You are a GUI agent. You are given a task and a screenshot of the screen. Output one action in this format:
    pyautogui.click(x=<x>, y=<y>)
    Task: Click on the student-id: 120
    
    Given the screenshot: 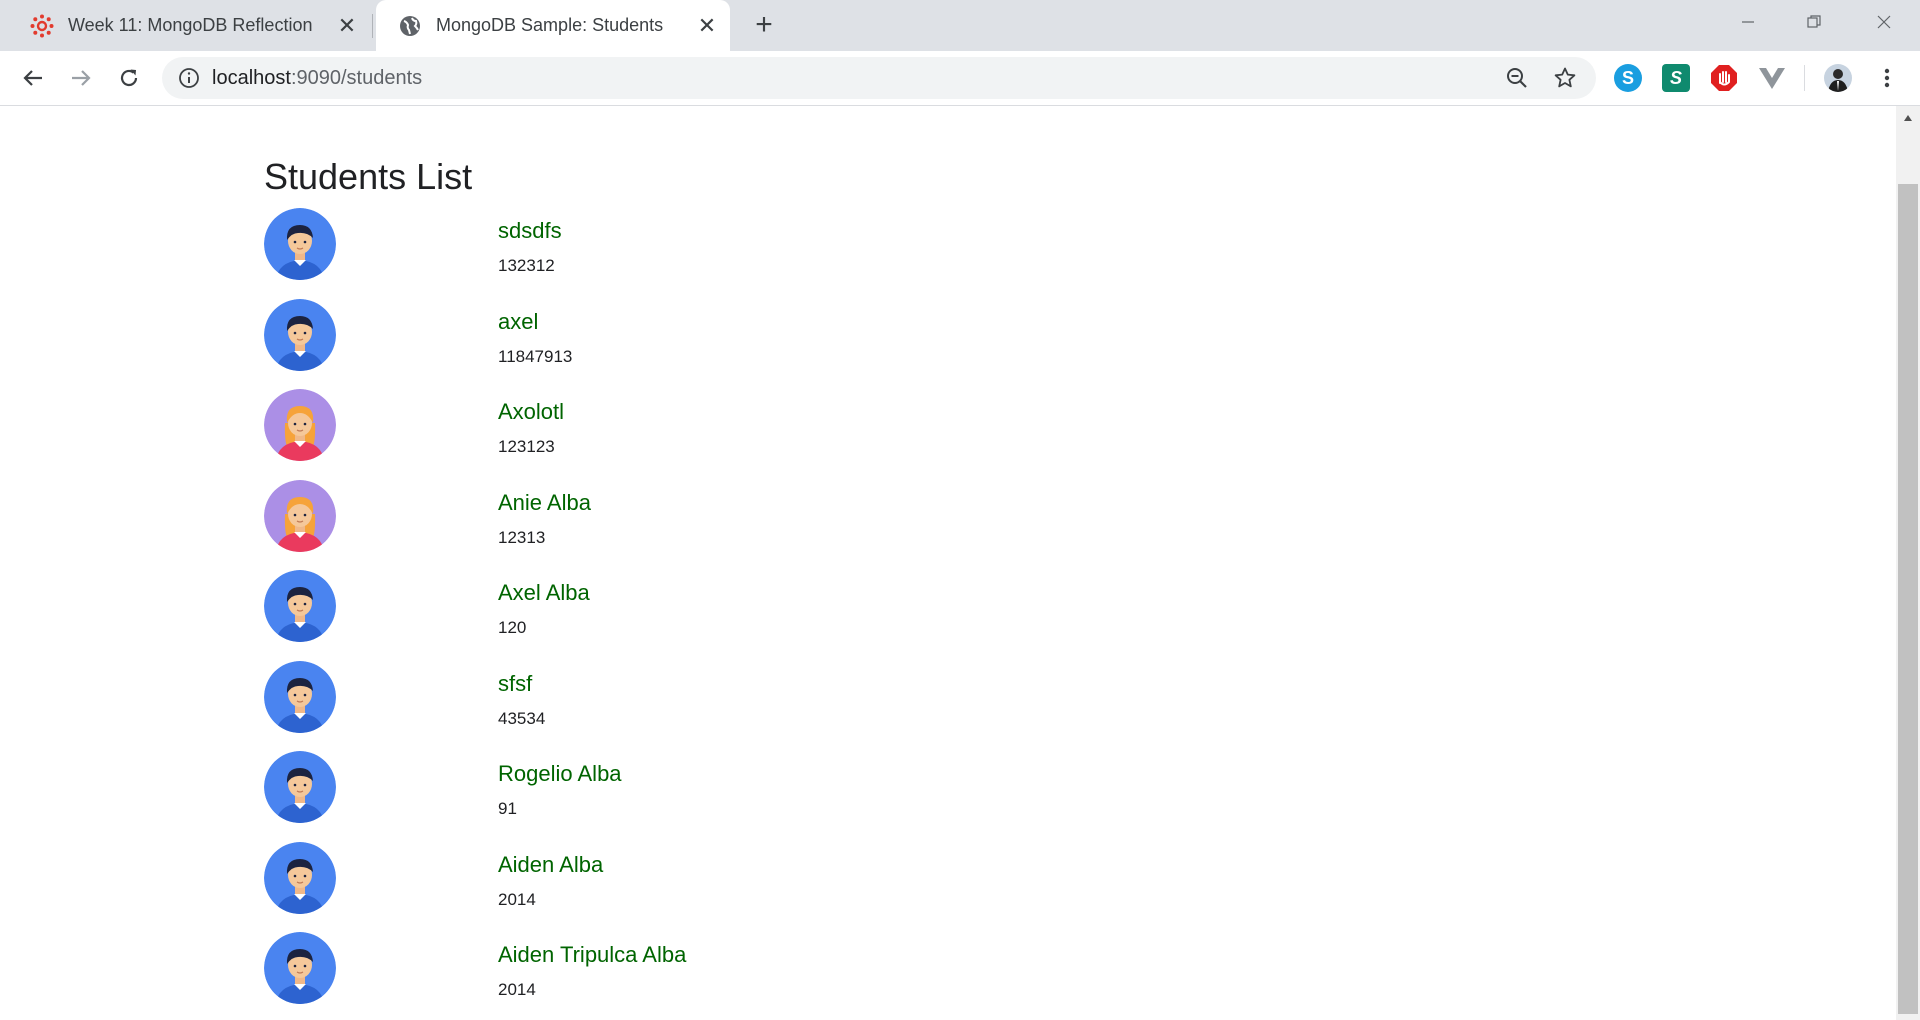 What is the action you would take?
    pyautogui.click(x=512, y=627)
    